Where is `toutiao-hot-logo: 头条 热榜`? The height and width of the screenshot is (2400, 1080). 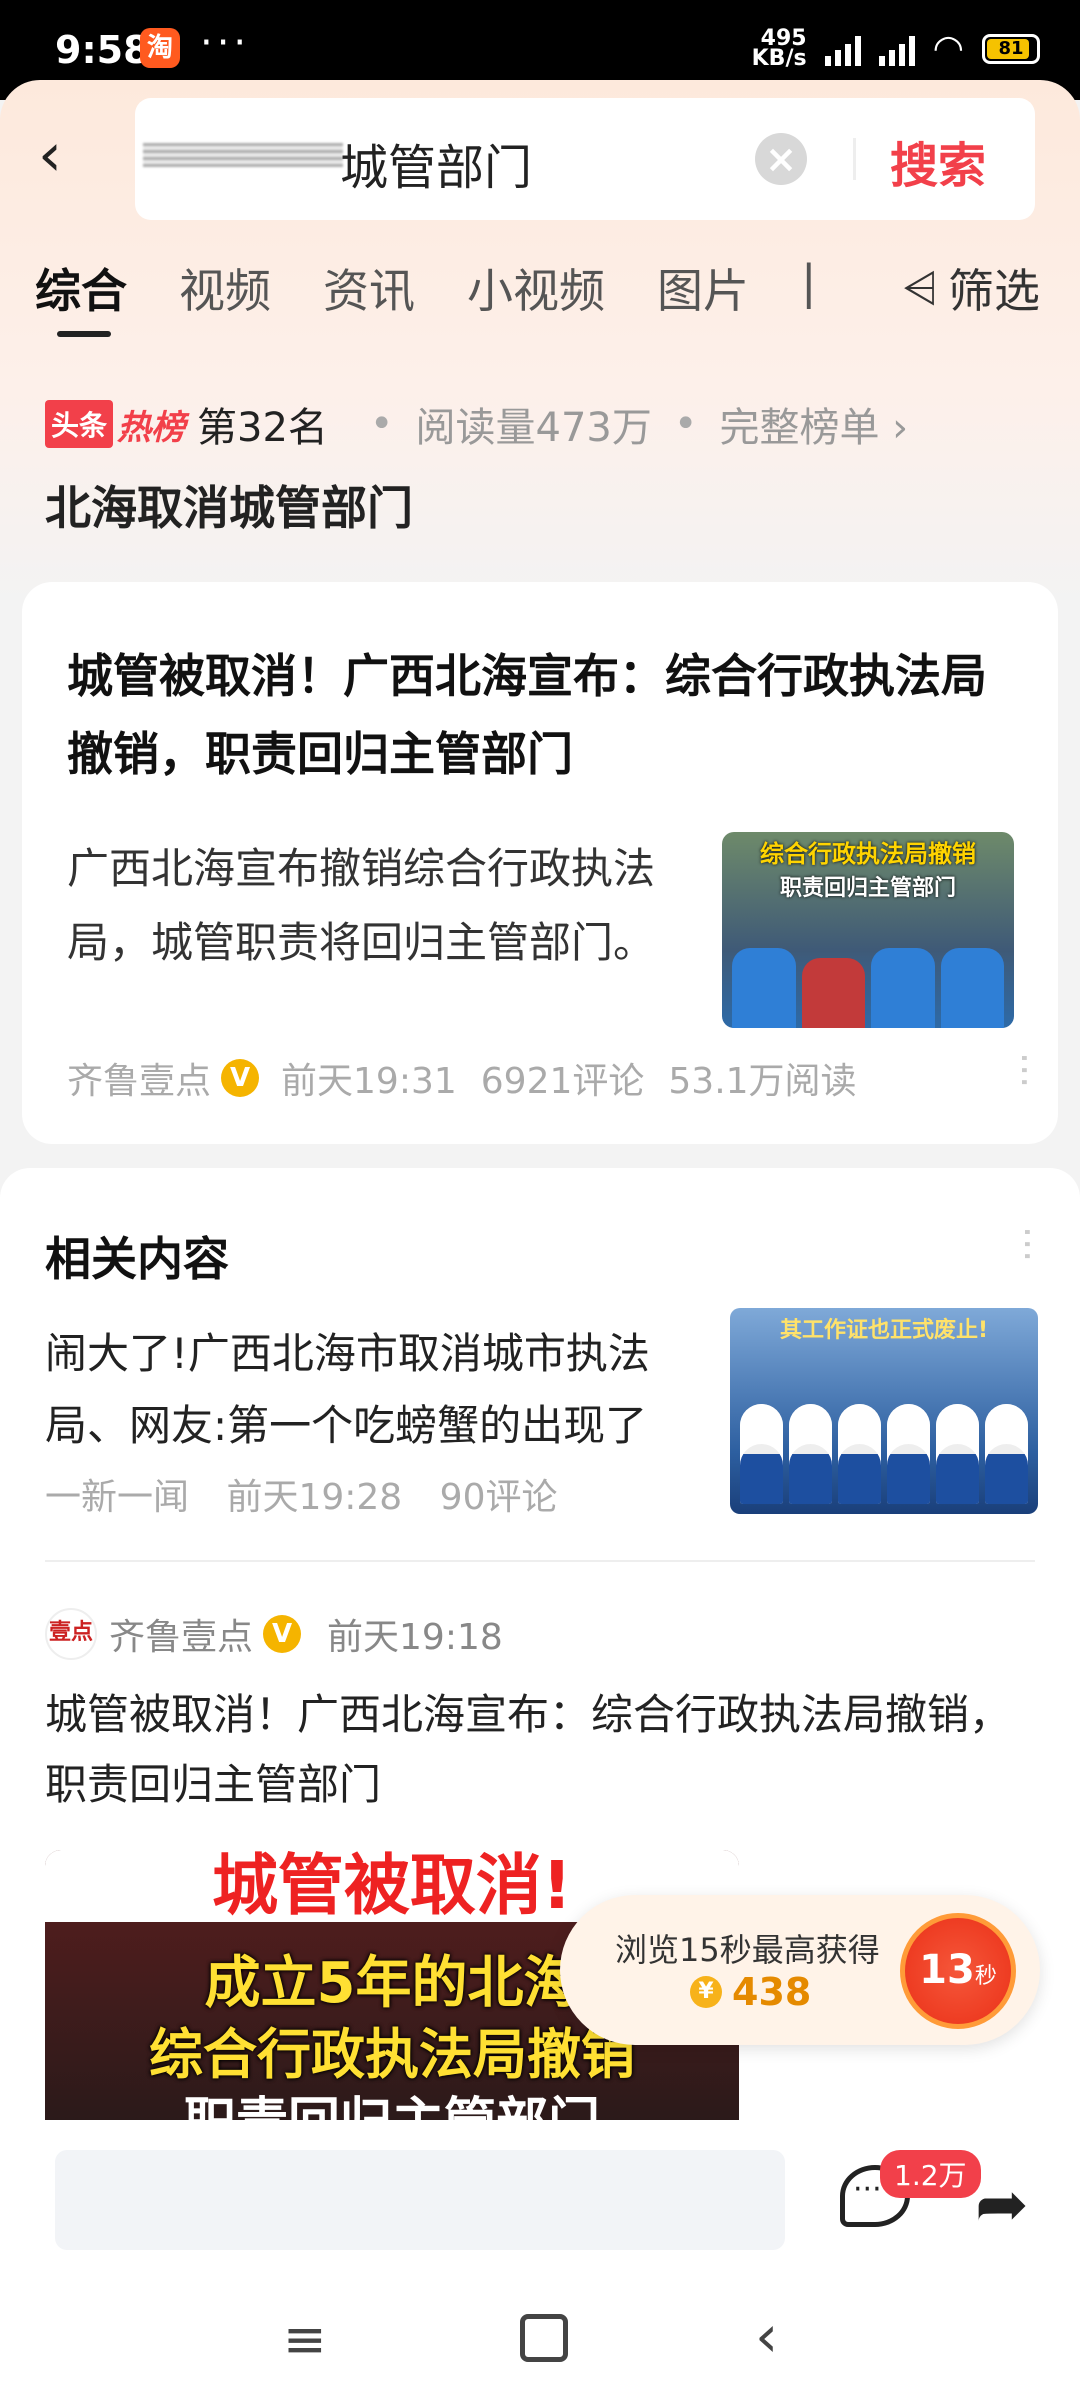
toutiao-hot-logo: 头条 热榜 is located at coordinates (115, 424).